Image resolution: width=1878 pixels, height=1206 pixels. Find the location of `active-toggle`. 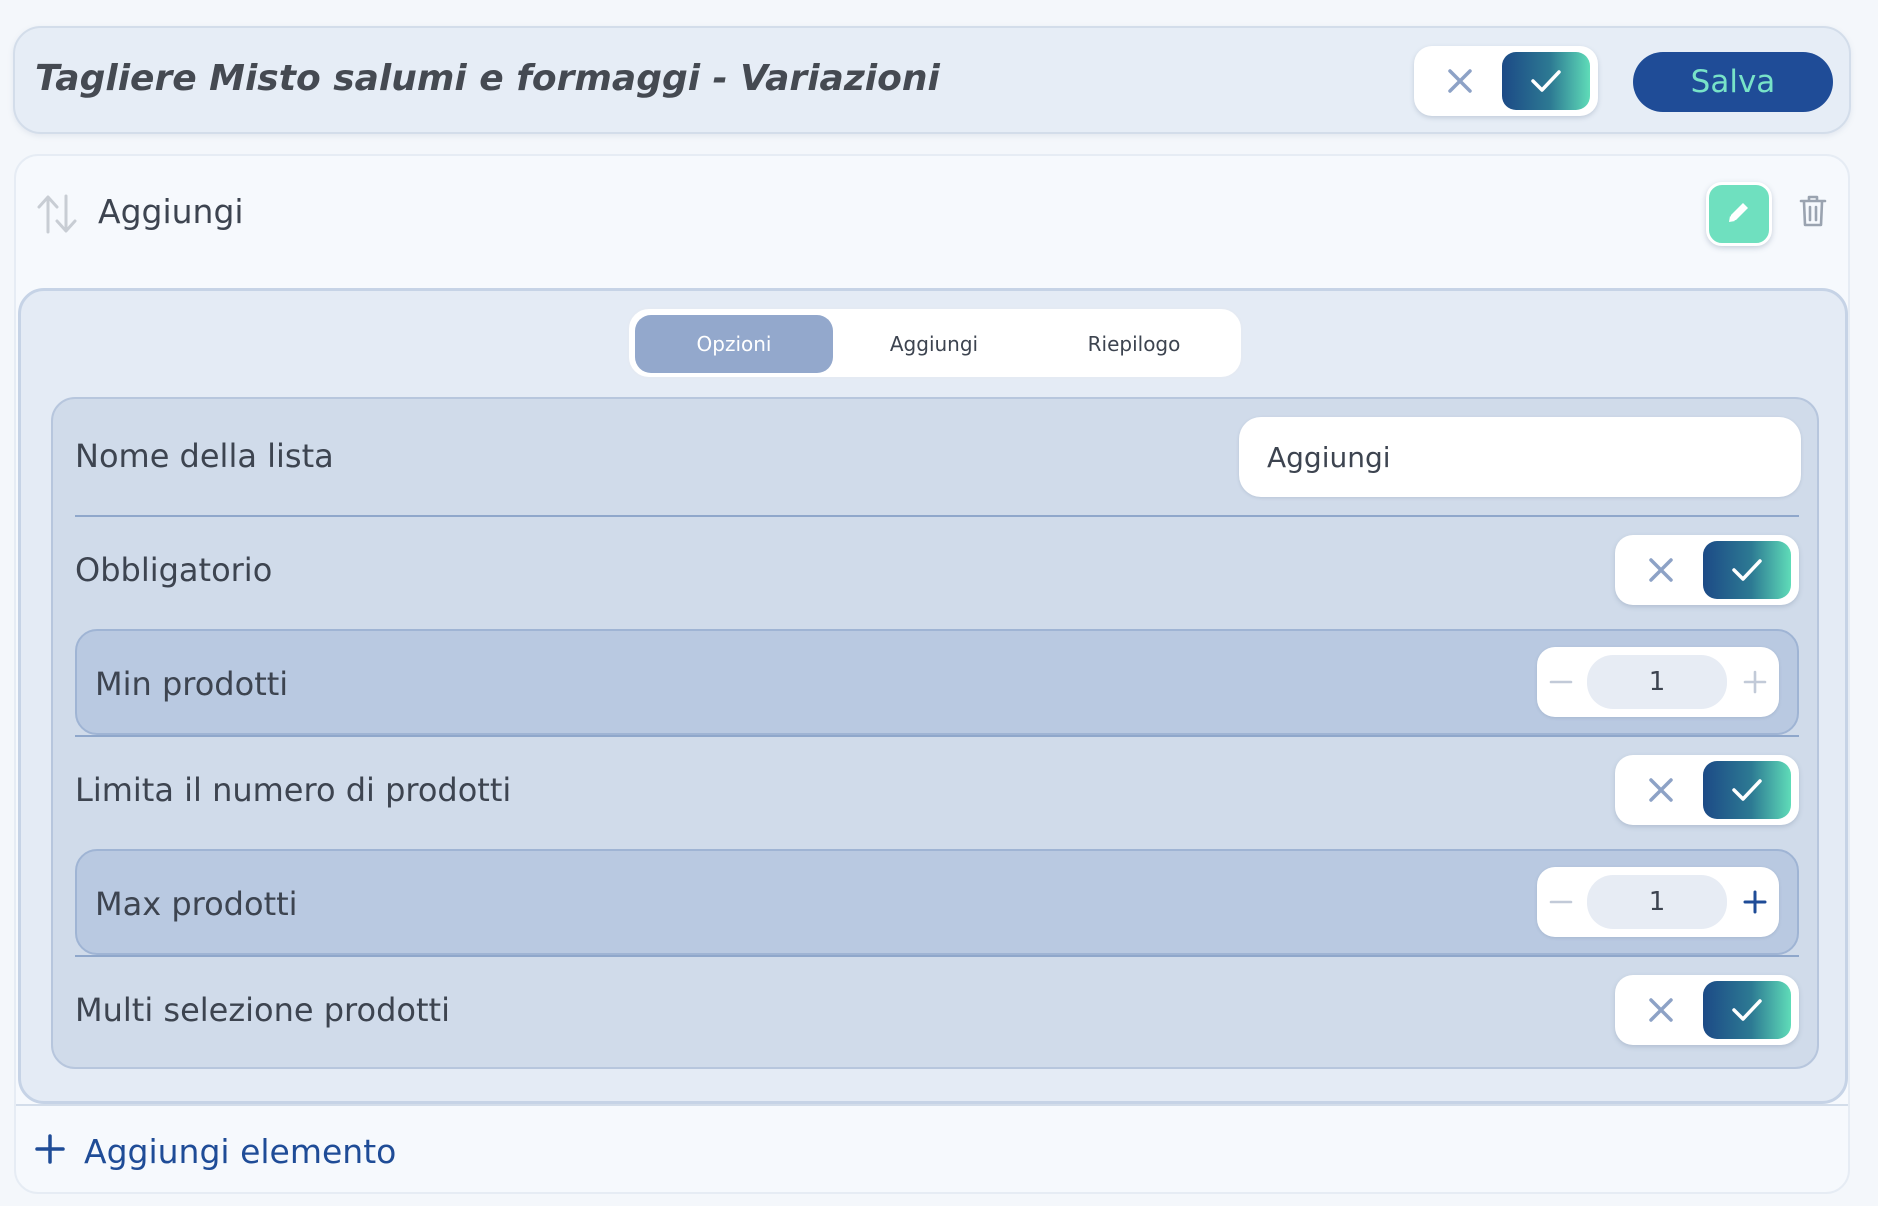

active-toggle is located at coordinates (1506, 81).